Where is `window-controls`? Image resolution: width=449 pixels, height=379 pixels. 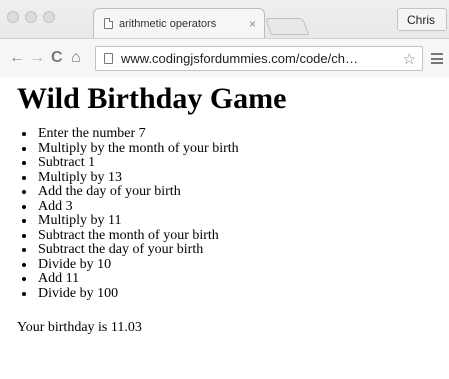 window-controls is located at coordinates (31, 17).